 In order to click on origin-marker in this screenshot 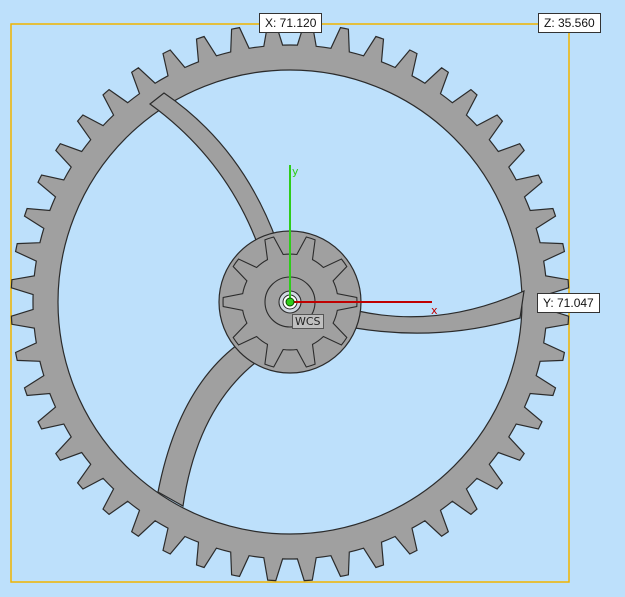, I will do `click(290, 302)`.